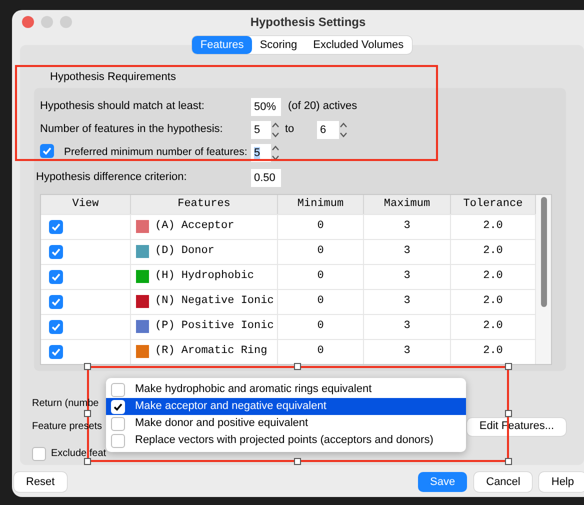  I want to click on input-field: 5, so click(261, 129).